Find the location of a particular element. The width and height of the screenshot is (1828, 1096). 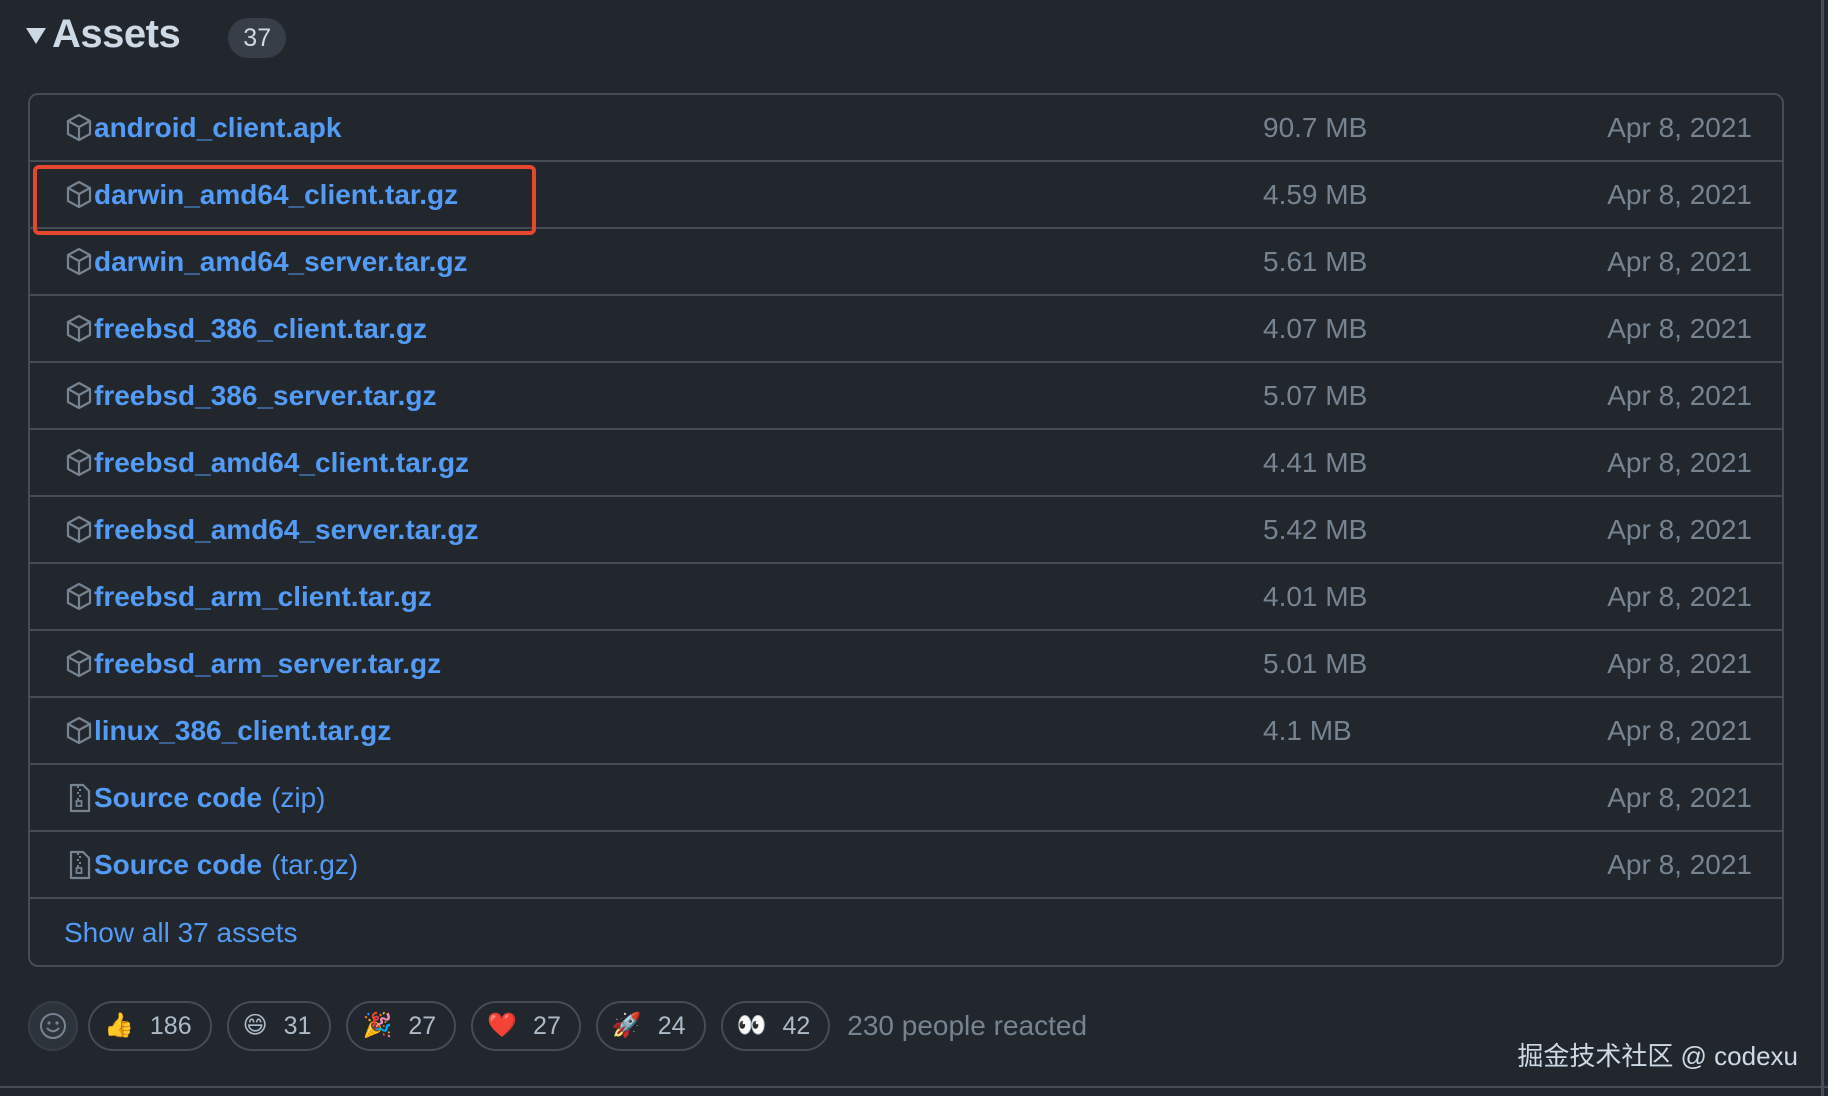

asset-name: freebsd_386_server.tar.gz is located at coordinates (265, 395).